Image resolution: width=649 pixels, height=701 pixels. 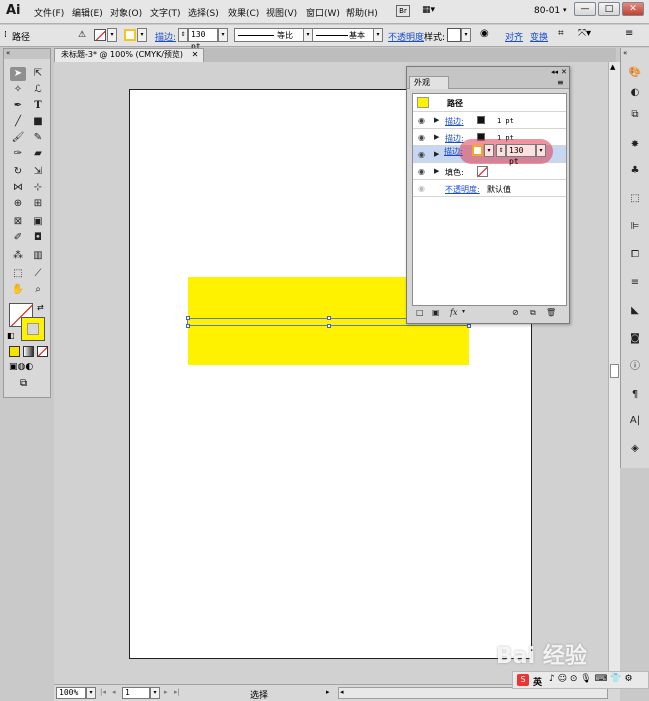 What do you see at coordinates (625, 53) in the screenshot?
I see `expand-panels-icon: «` at bounding box center [625, 53].